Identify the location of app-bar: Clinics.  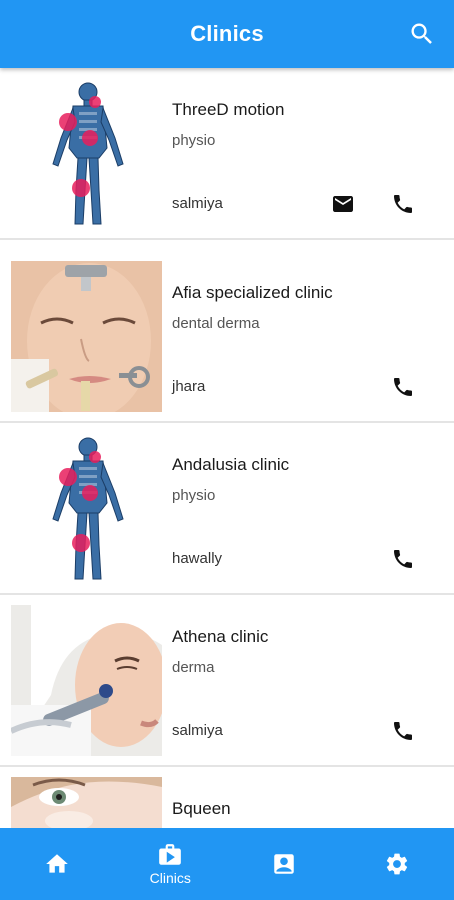
(227, 34).